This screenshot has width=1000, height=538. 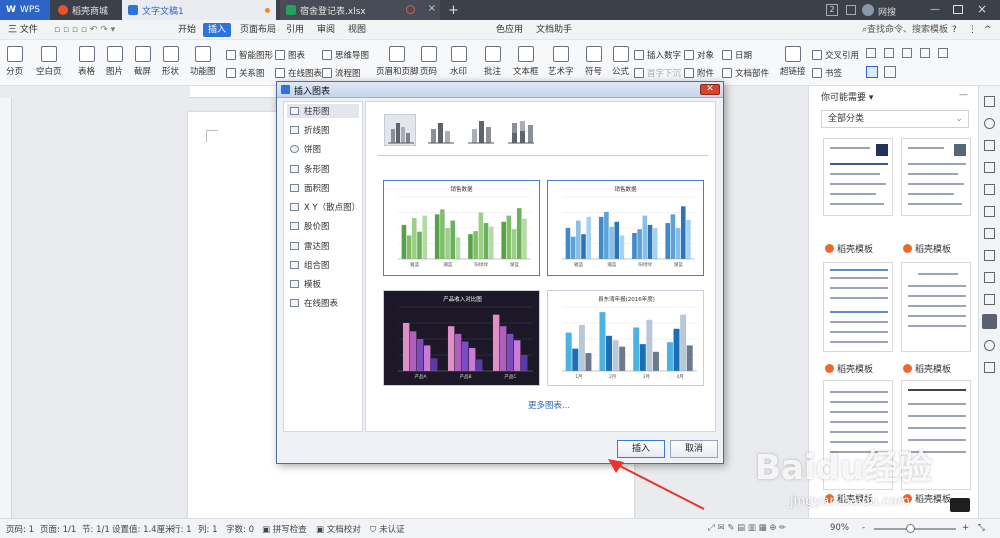 I want to click on table-button: 表格, so click(x=86, y=61).